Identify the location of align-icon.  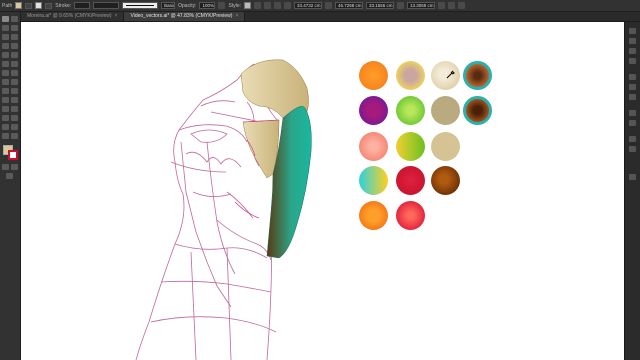
(267, 5).